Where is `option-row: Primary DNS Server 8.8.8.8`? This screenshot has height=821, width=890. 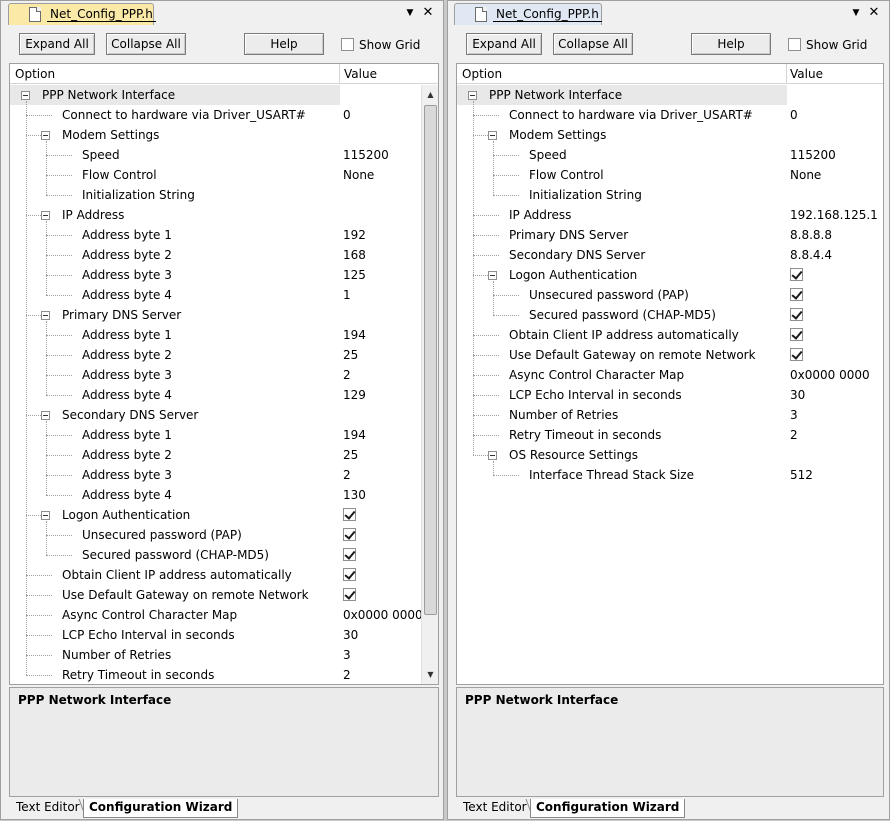
option-row: Primary DNS Server 8.8.8.8 is located at coordinates (670, 235).